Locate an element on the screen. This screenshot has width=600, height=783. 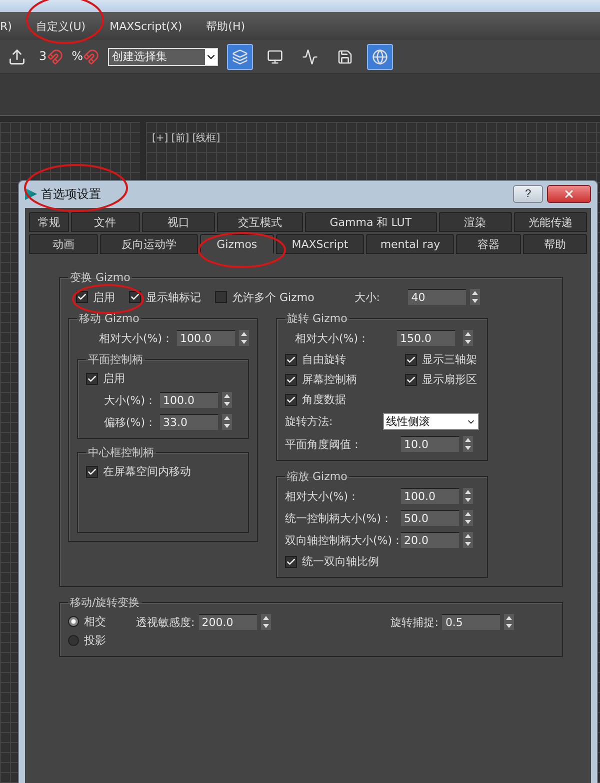
tab: Gamma 和 LUT is located at coordinates (370, 222).